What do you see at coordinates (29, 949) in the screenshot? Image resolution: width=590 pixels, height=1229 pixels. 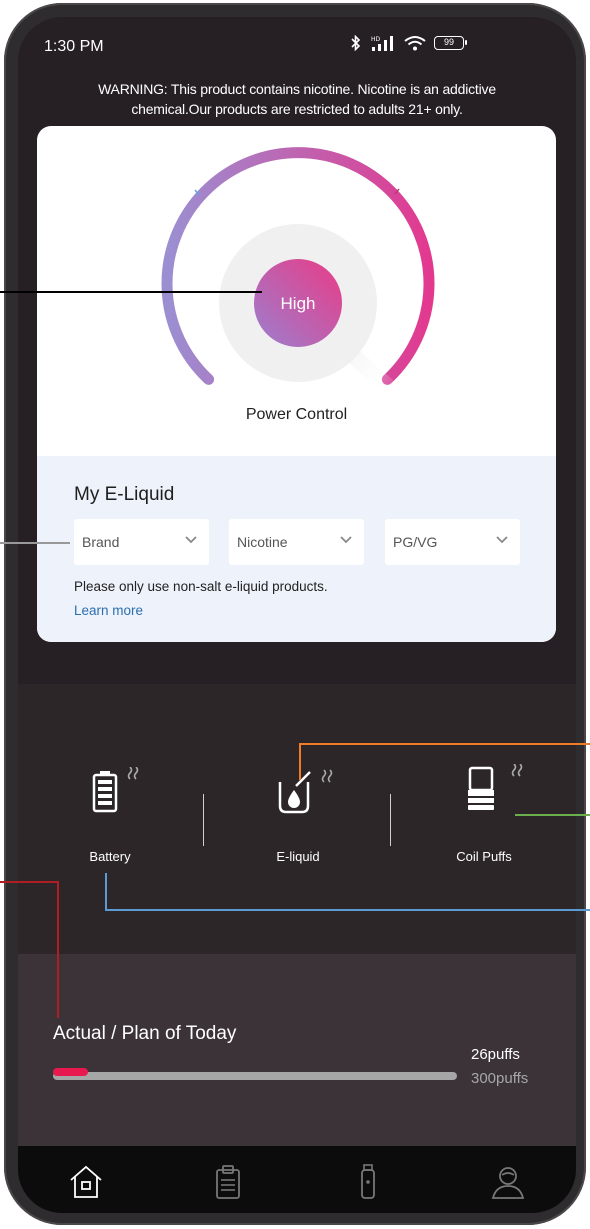 I see `callout-line-plan` at bounding box center [29, 949].